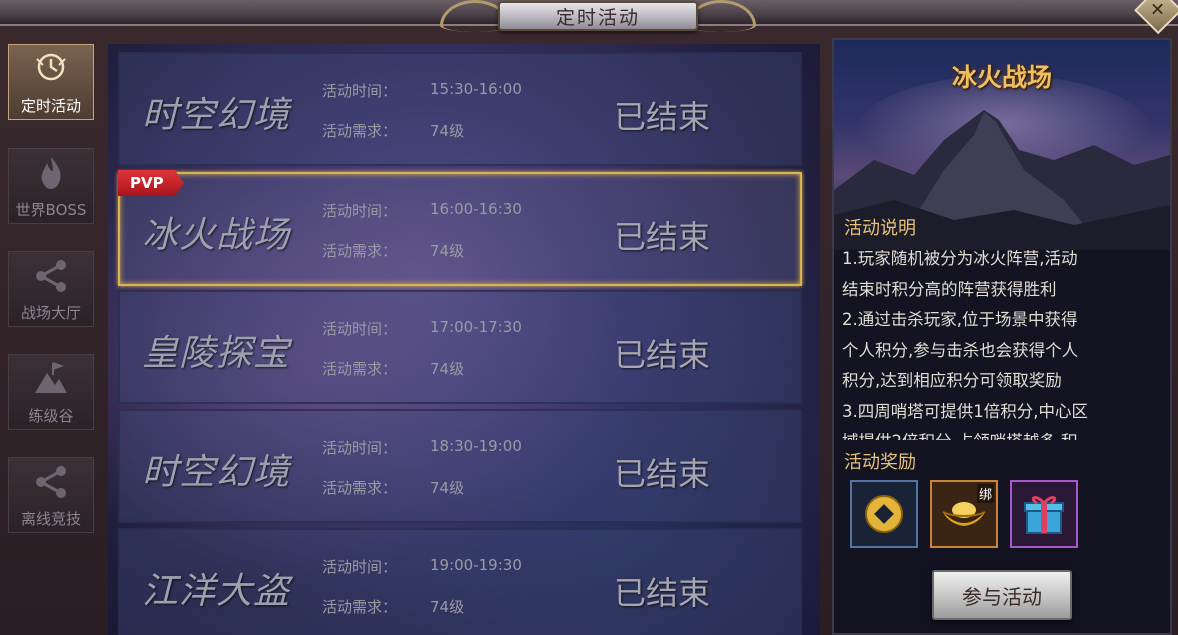 The width and height of the screenshot is (1178, 635). I want to click on gift-box-icon, so click(1044, 515).